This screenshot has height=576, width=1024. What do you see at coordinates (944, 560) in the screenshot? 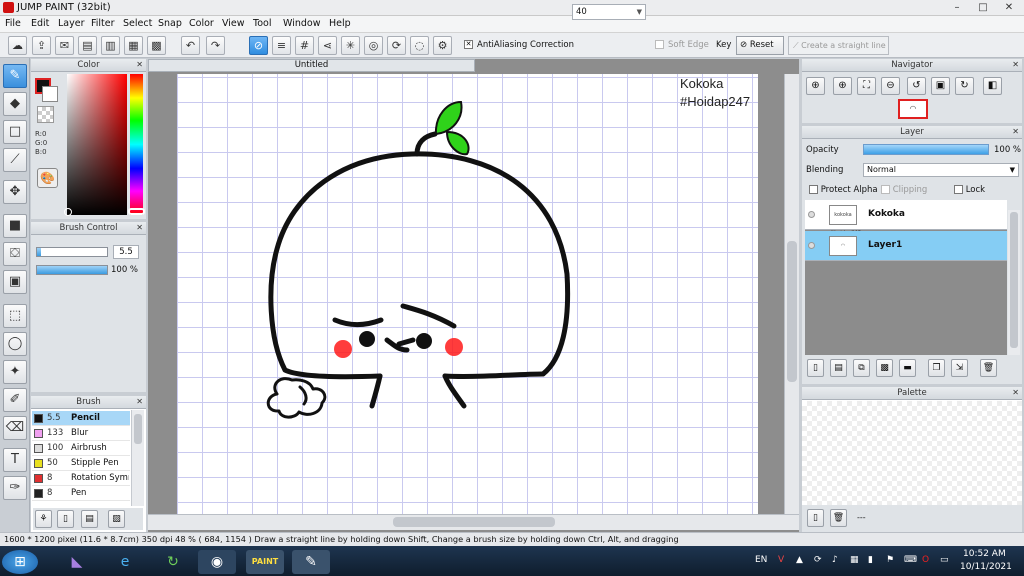
I see `notification-icon: ▭` at bounding box center [944, 560].